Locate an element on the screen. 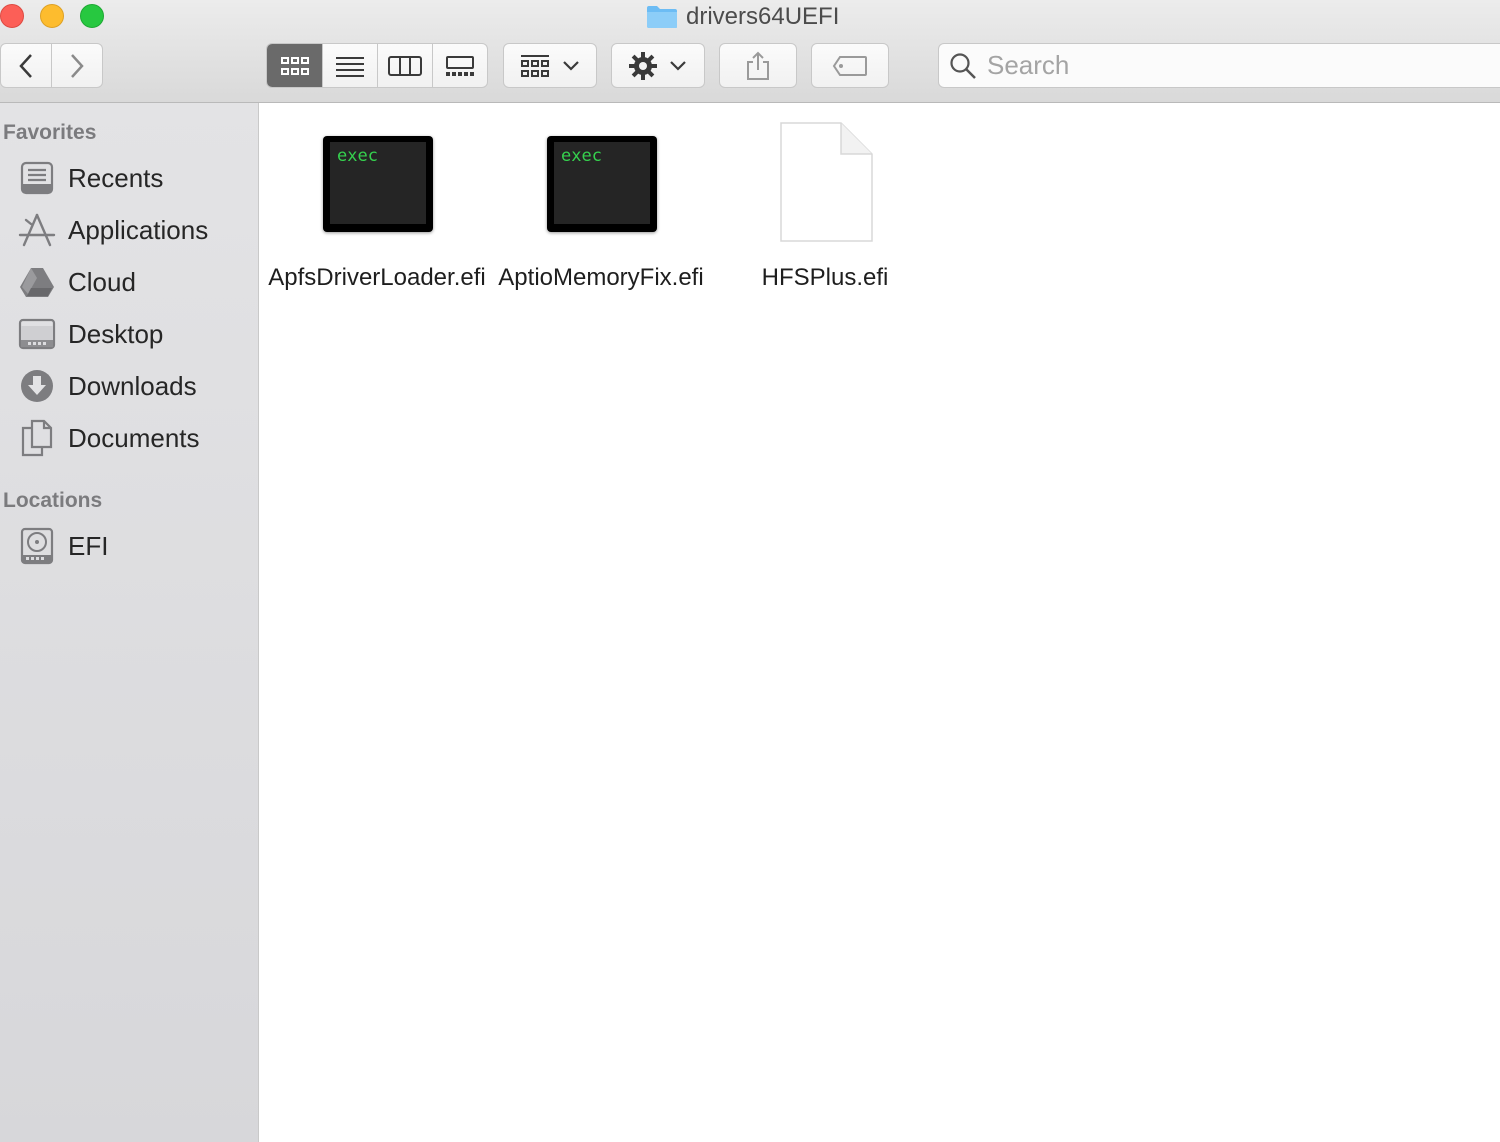 This screenshot has width=1500, height=1142. search-field is located at coordinates (1219, 65).